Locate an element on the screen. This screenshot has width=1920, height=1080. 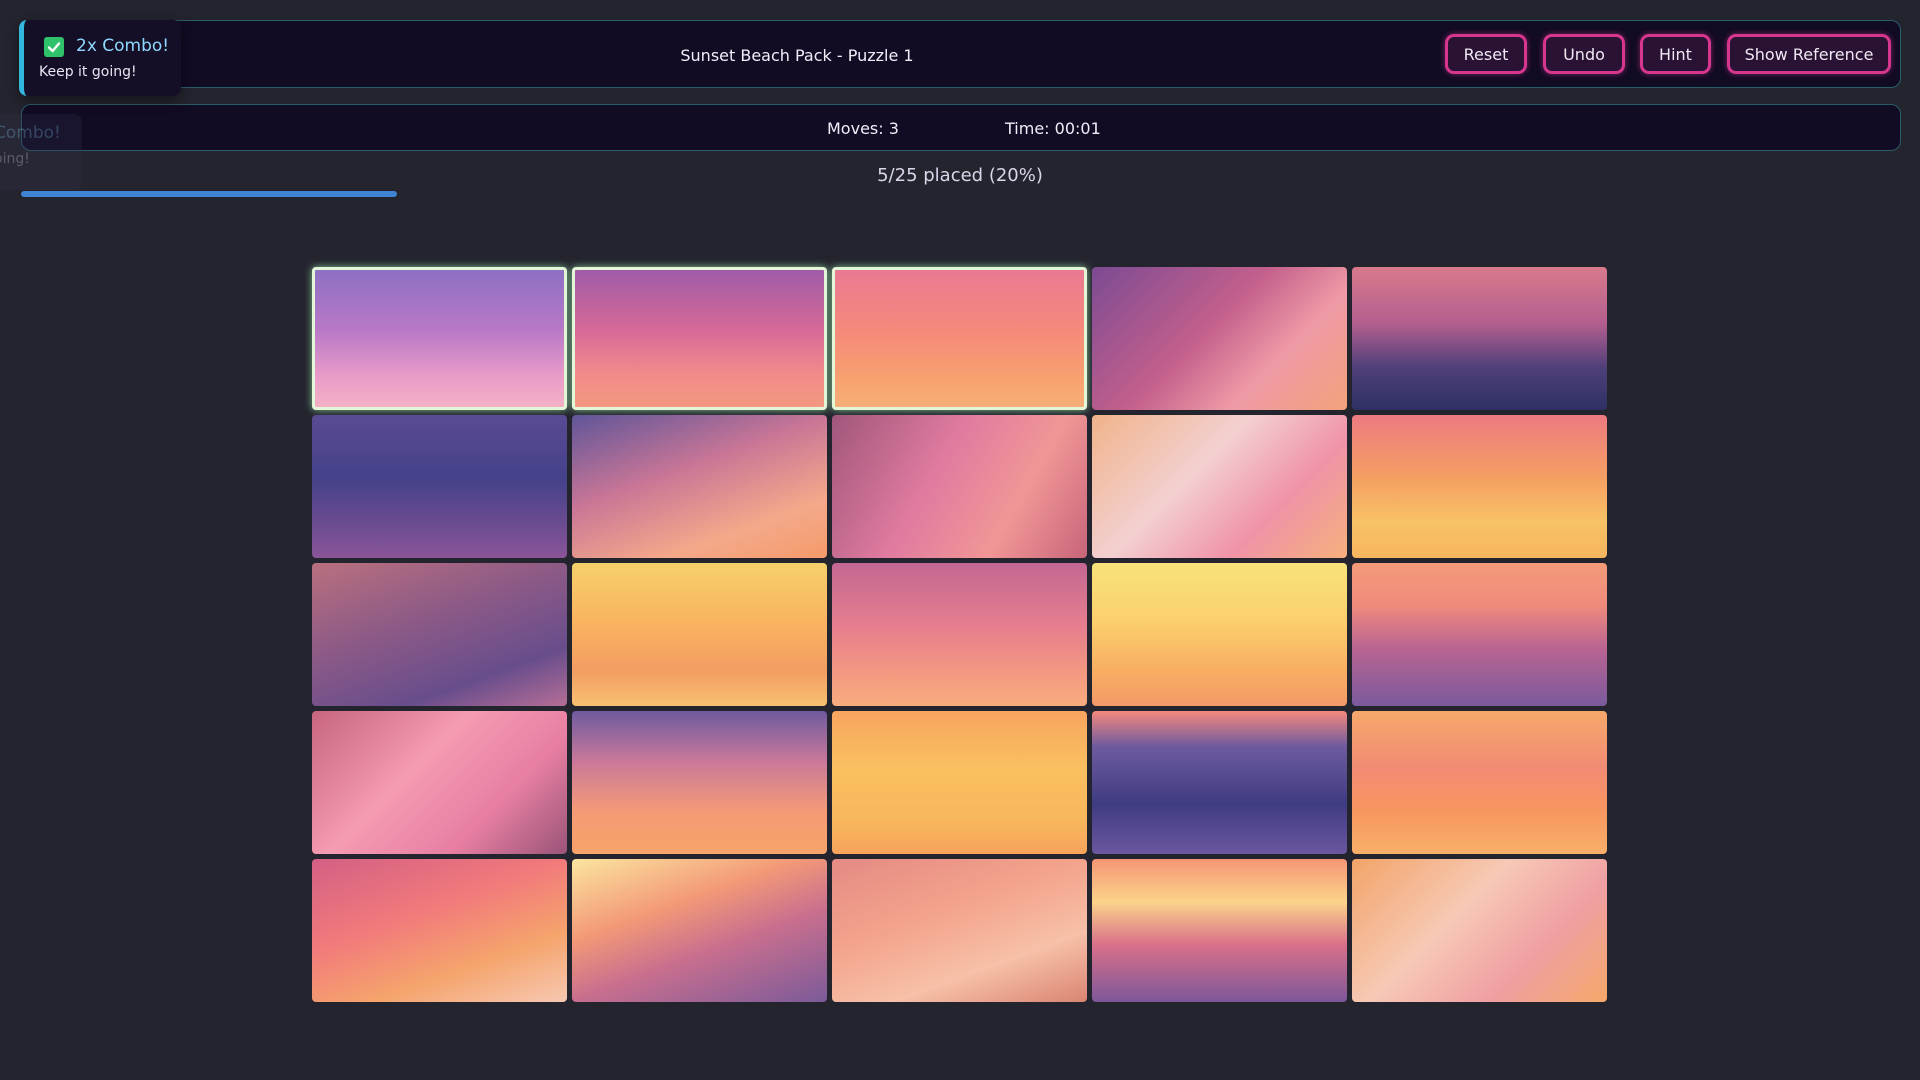
show-reference-button: Show Reference is located at coordinates (1809, 54).